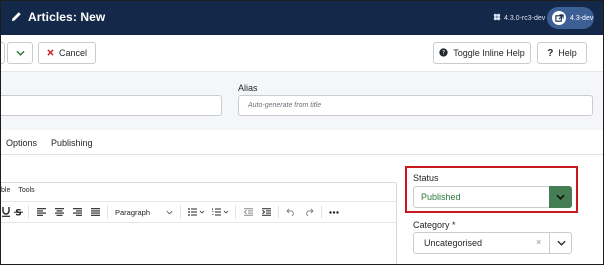  I want to click on editor-toolbar: S Paragraph, so click(198, 212).